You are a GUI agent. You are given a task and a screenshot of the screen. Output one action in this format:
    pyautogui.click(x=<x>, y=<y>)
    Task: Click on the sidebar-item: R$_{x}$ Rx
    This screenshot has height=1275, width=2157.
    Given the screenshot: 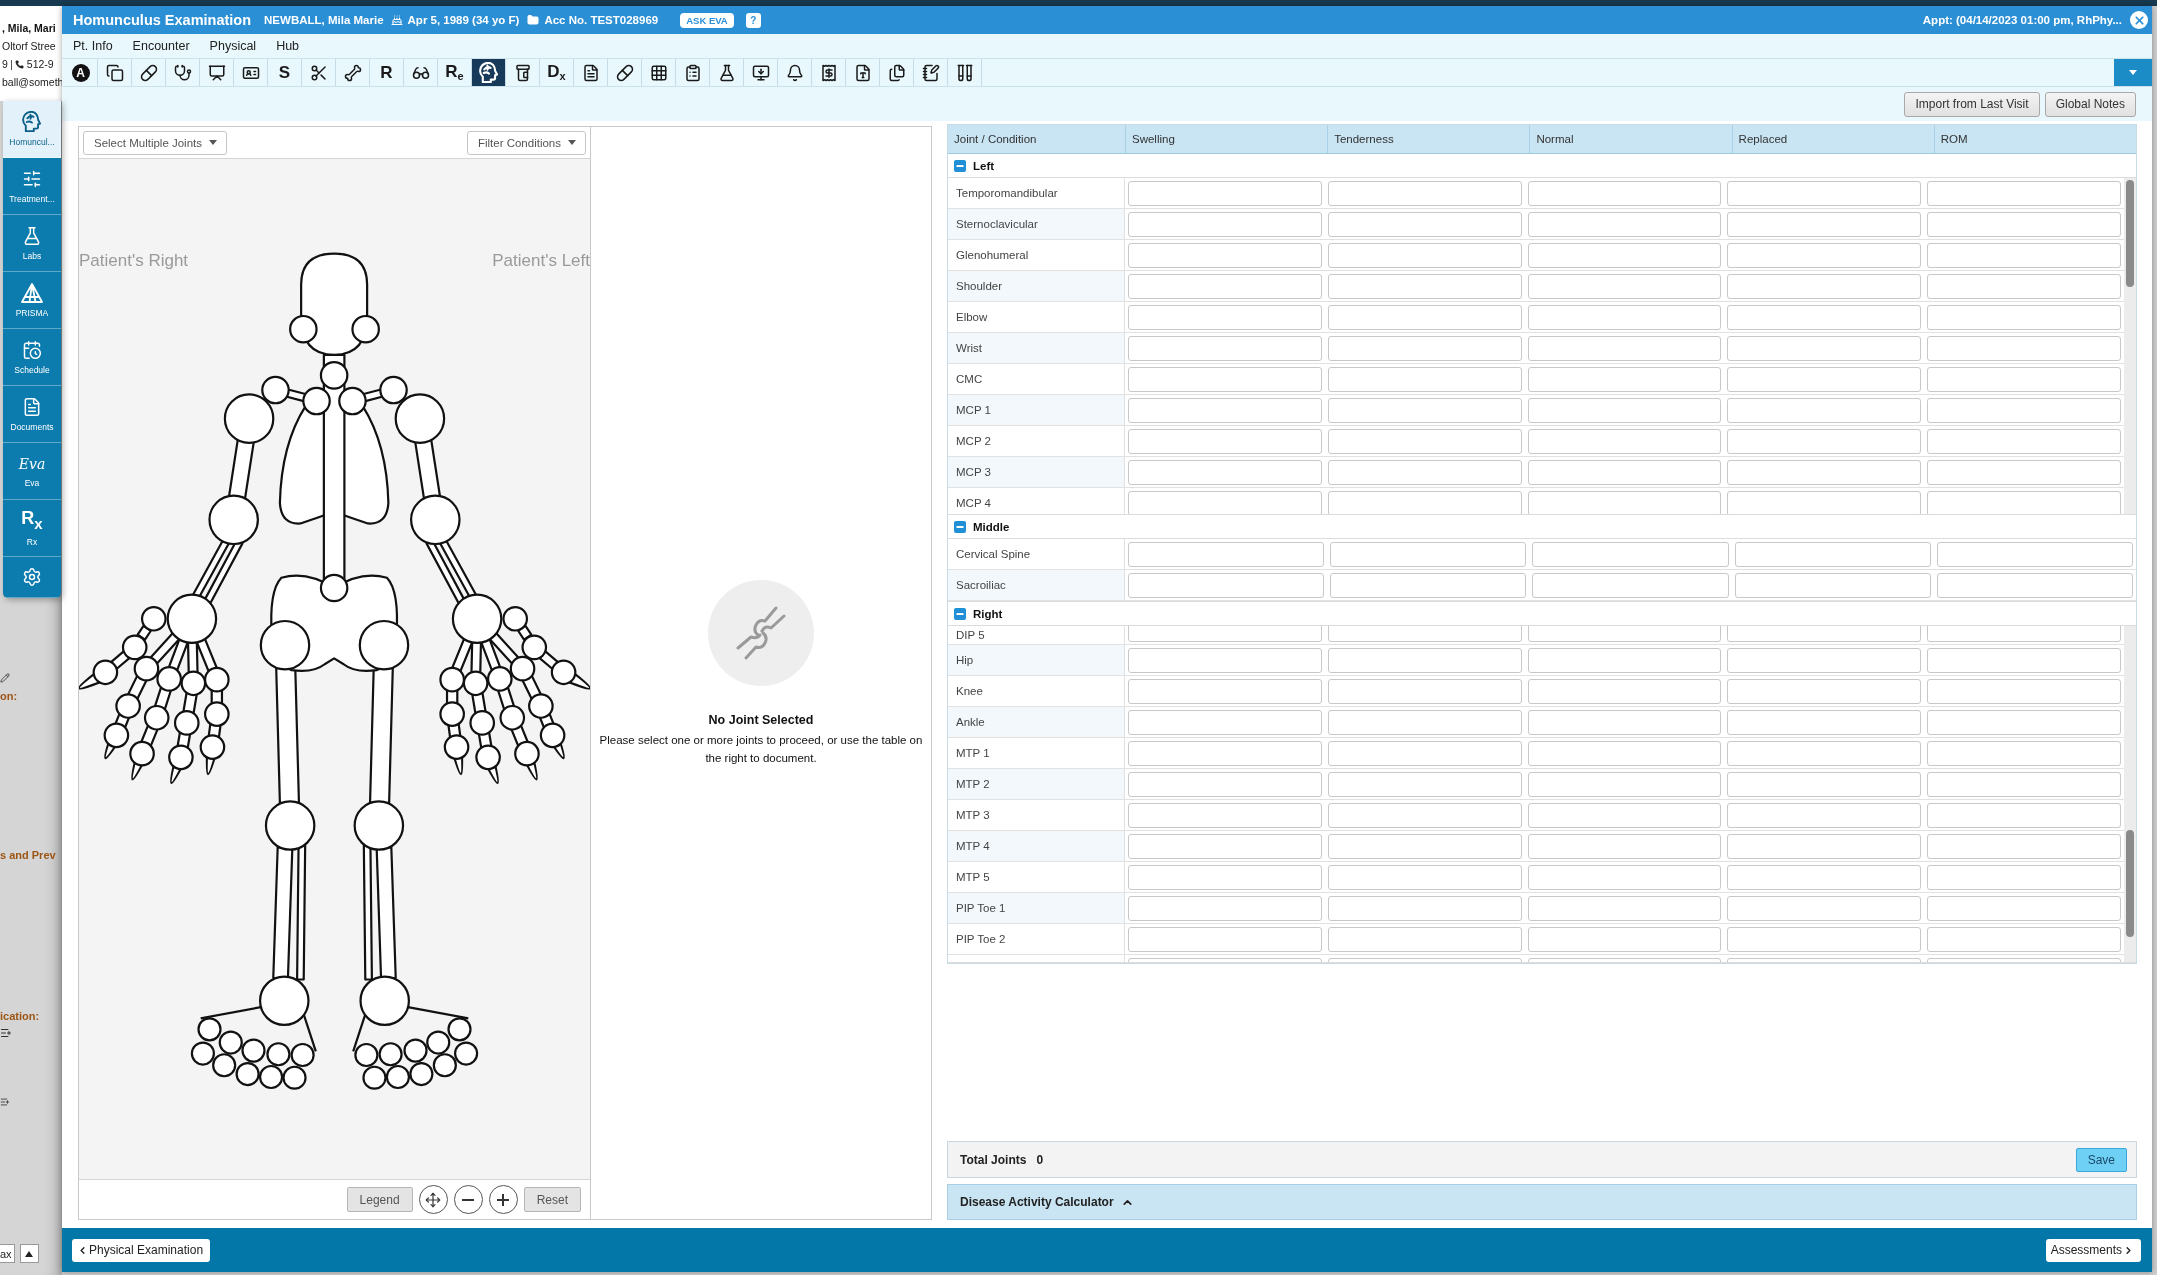 What is the action you would take?
    pyautogui.click(x=32, y=528)
    